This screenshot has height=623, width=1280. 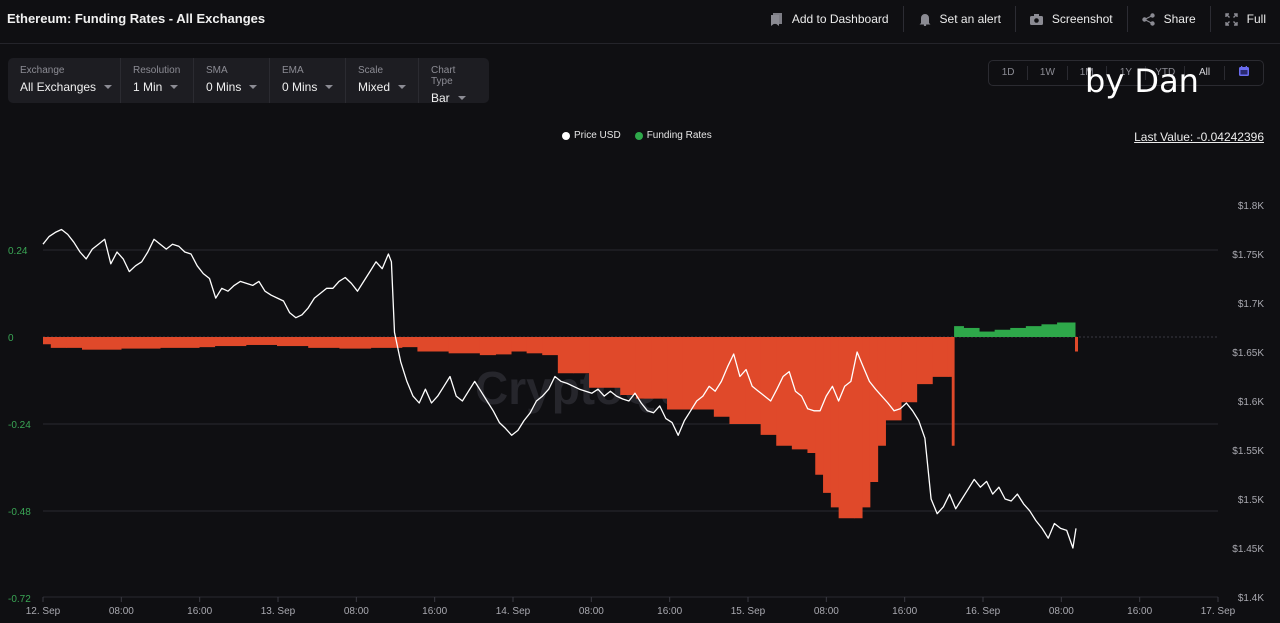 What do you see at coordinates (513, 611) in the screenshot?
I see `x-axis-tick: 14. Sep` at bounding box center [513, 611].